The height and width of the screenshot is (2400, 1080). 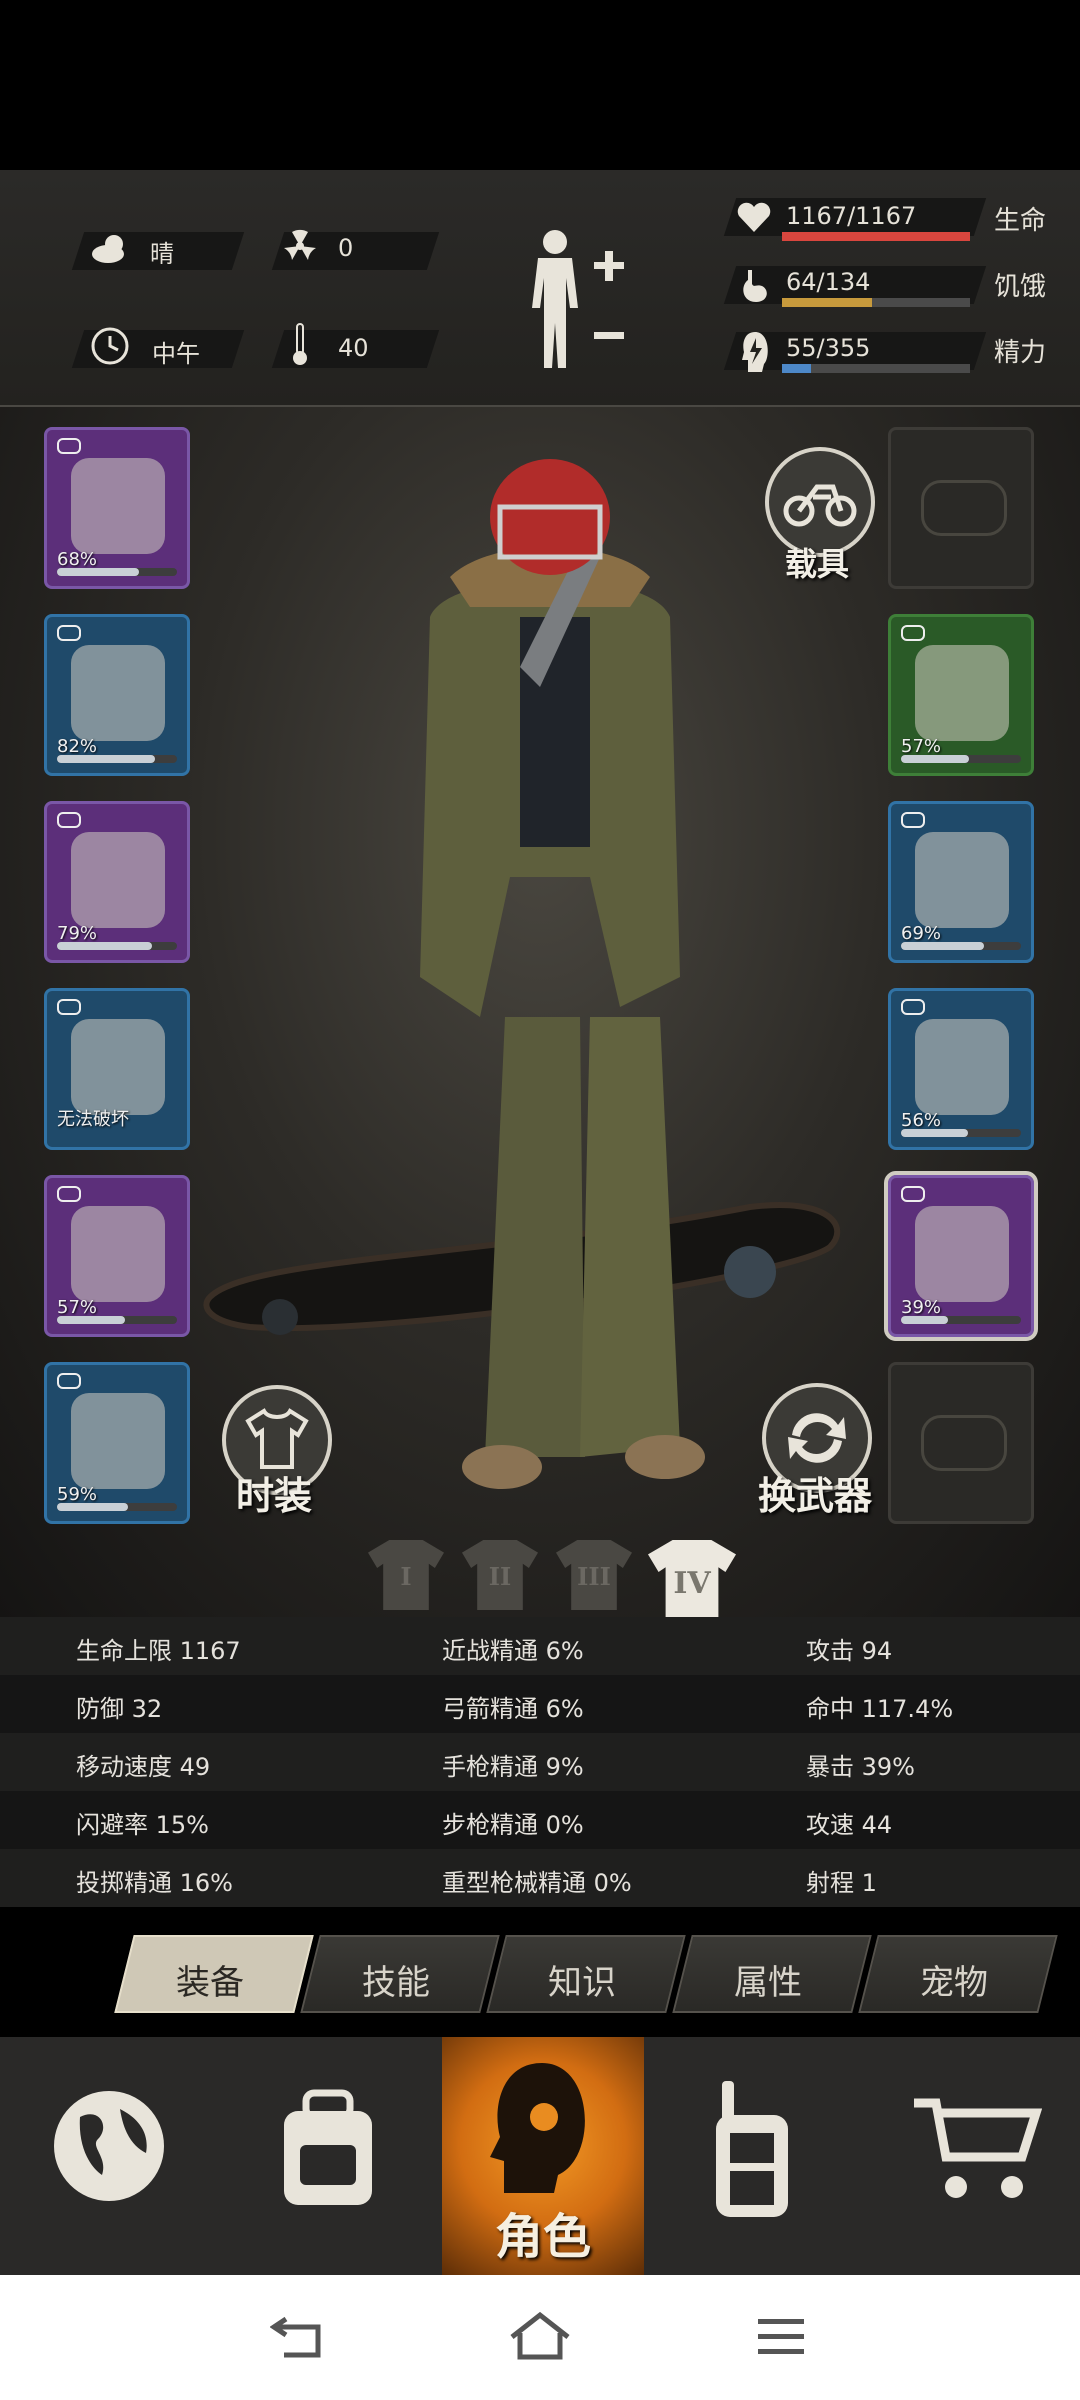 I want to click on stomach-icon, so click(x=755, y=286).